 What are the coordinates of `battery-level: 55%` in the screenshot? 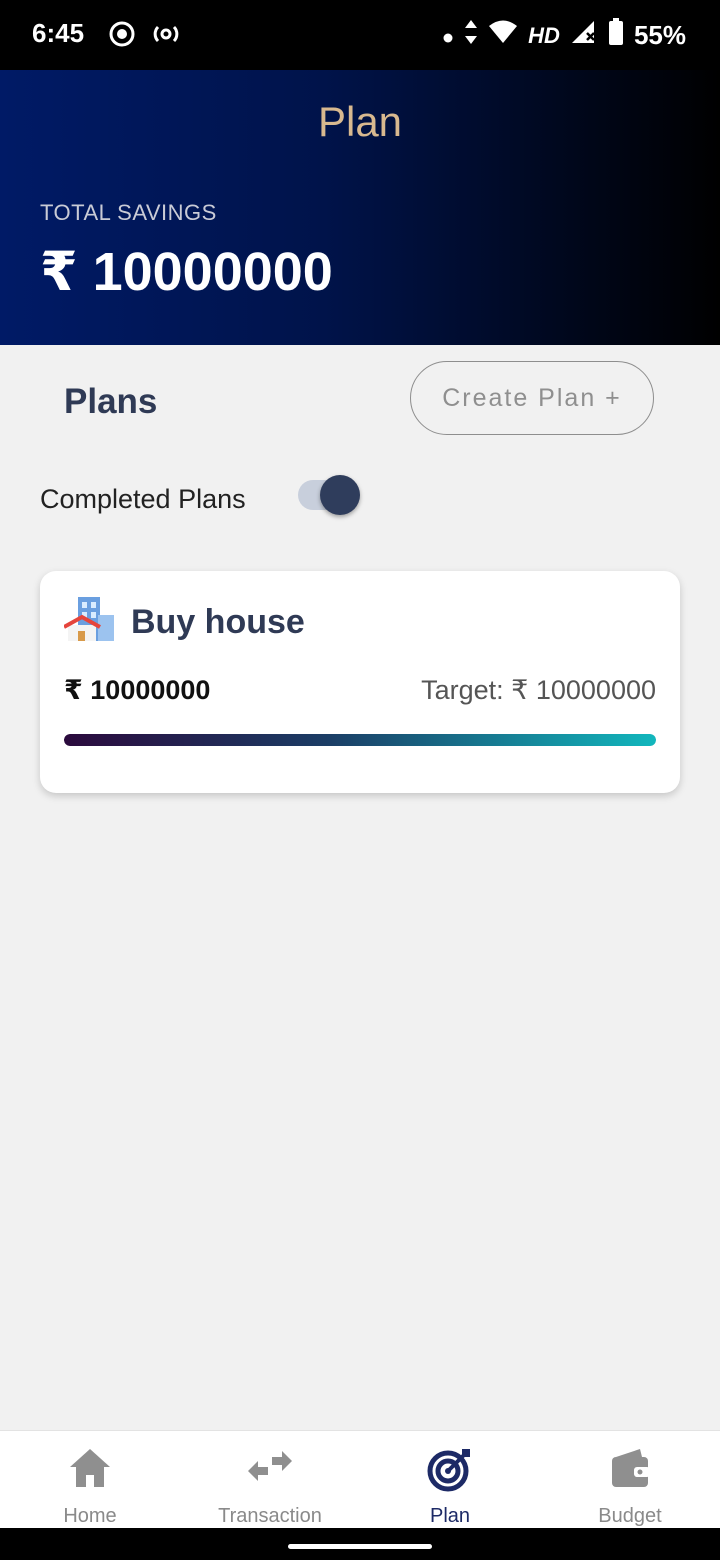 It's located at (659, 35).